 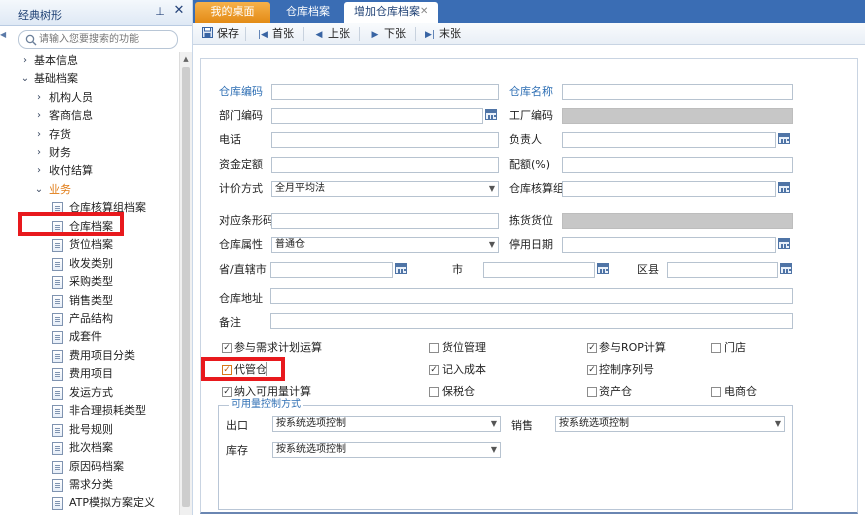 What do you see at coordinates (375, 35) in the screenshot?
I see `next-record-icon: ▶` at bounding box center [375, 35].